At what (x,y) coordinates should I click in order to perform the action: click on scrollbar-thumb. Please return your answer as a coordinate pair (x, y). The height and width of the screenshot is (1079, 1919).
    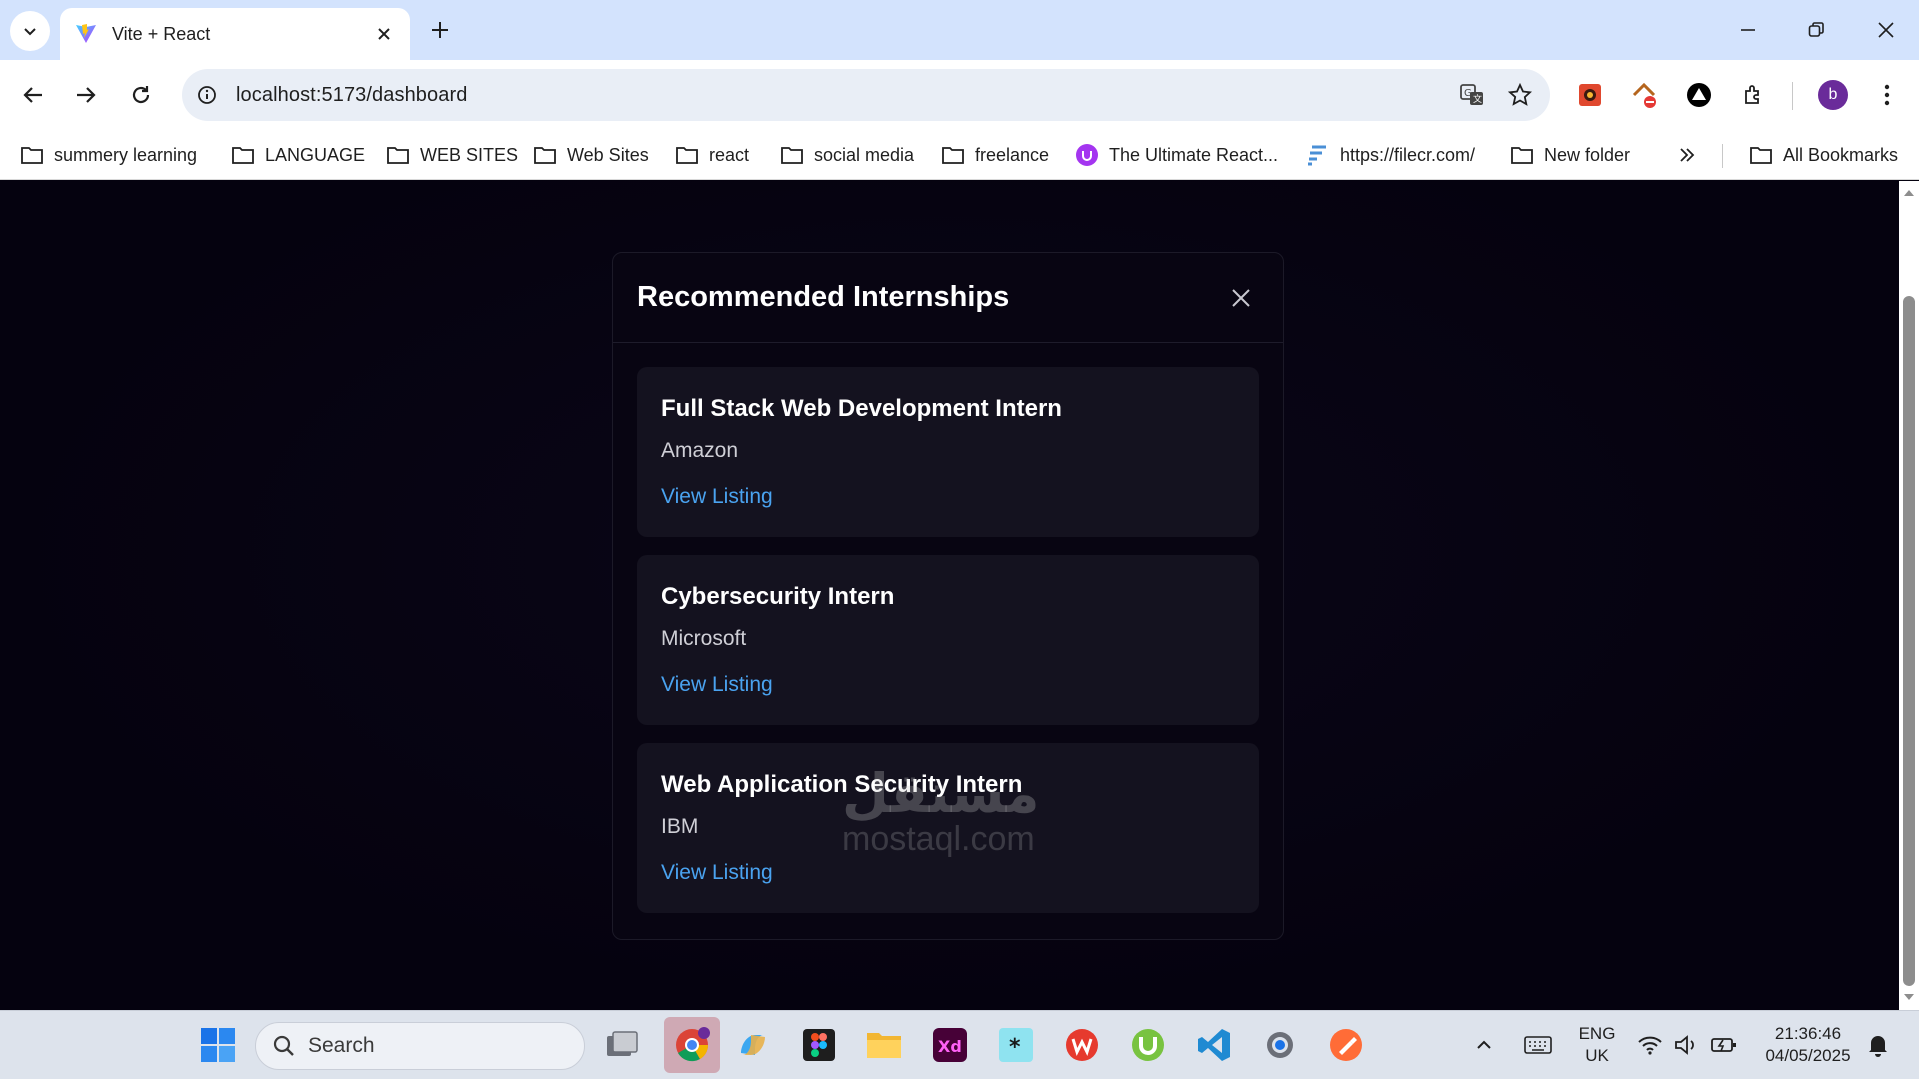
    Looking at the image, I should click on (1909, 641).